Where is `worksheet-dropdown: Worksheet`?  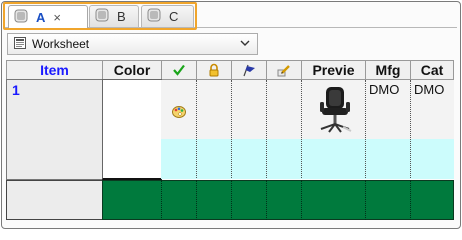 worksheet-dropdown: Worksheet is located at coordinates (132, 44).